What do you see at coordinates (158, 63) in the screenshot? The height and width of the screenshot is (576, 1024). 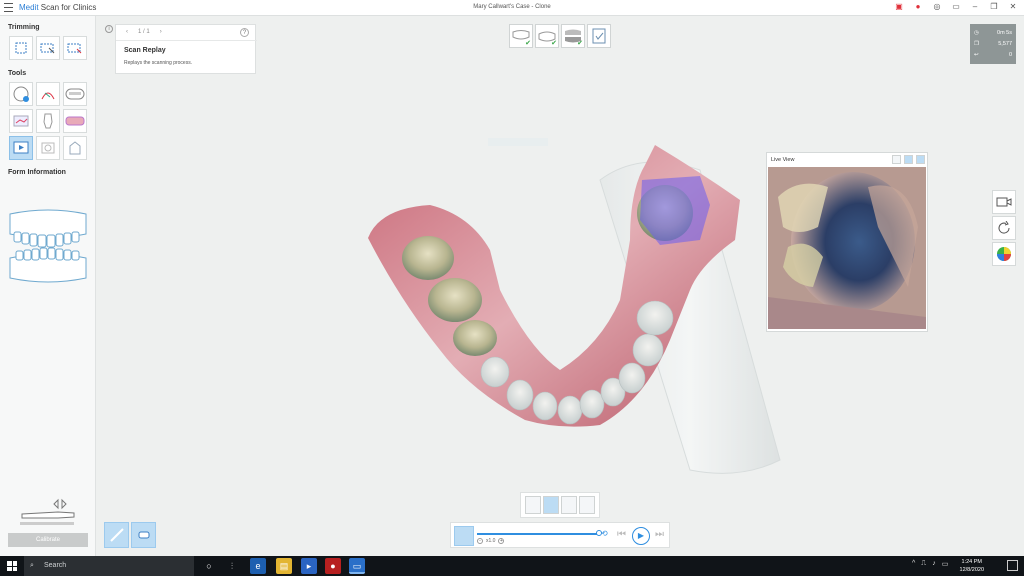 I see `card-subtitle: Replays the scanning process.` at bounding box center [158, 63].